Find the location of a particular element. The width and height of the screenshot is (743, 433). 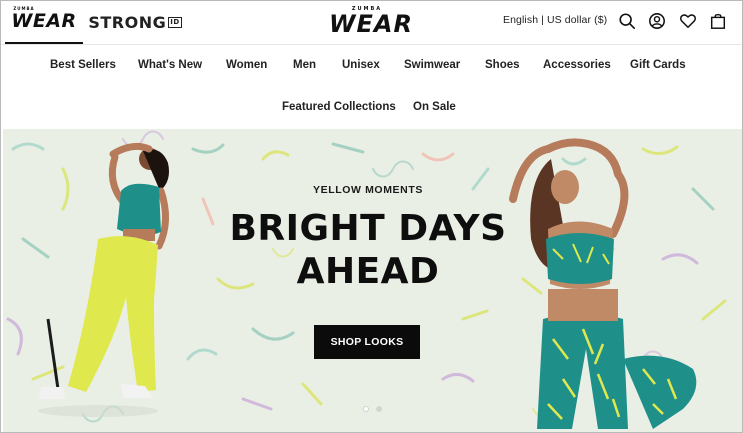

site-logo: ZUMBA WEAR is located at coordinates (370, 23).